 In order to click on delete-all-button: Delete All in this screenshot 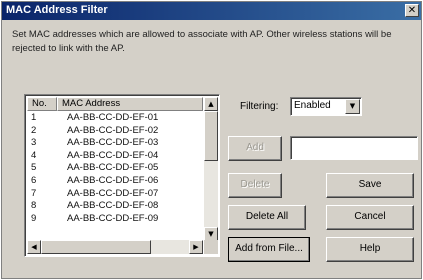, I will do `click(267, 217)`.